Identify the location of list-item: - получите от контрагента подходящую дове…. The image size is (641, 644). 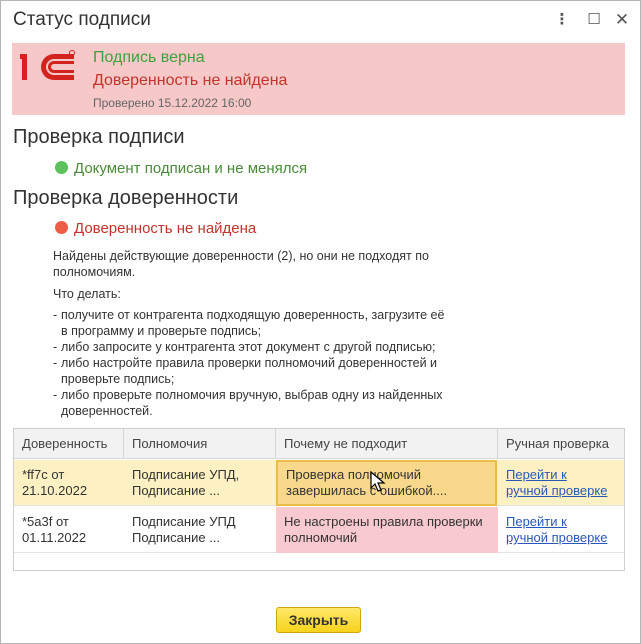
(249, 323).